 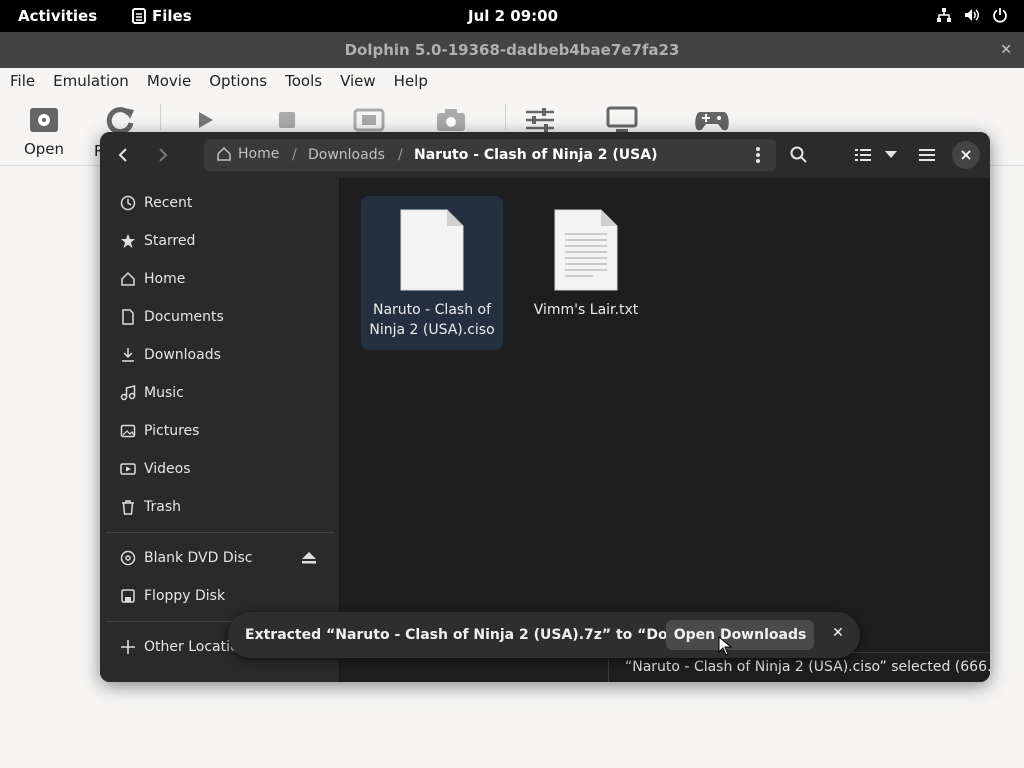 I want to click on dolphin-close-icon: ✕, so click(x=1006, y=50).